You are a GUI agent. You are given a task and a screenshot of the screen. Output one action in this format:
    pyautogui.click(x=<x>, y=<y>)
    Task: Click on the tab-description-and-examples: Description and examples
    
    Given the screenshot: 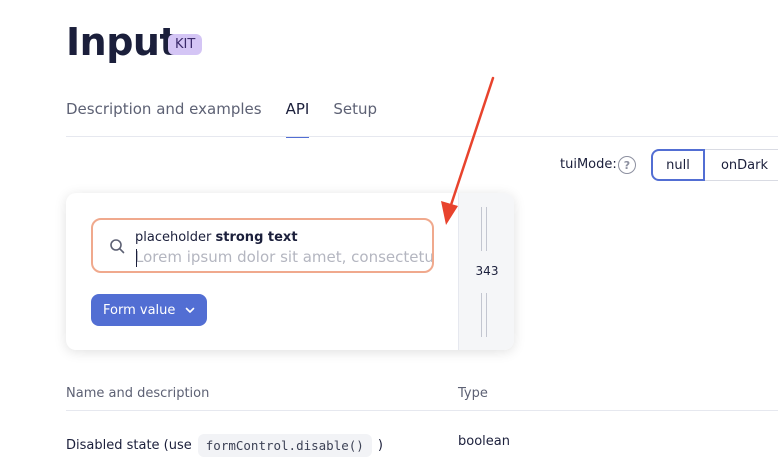 What is the action you would take?
    pyautogui.click(x=164, y=119)
    